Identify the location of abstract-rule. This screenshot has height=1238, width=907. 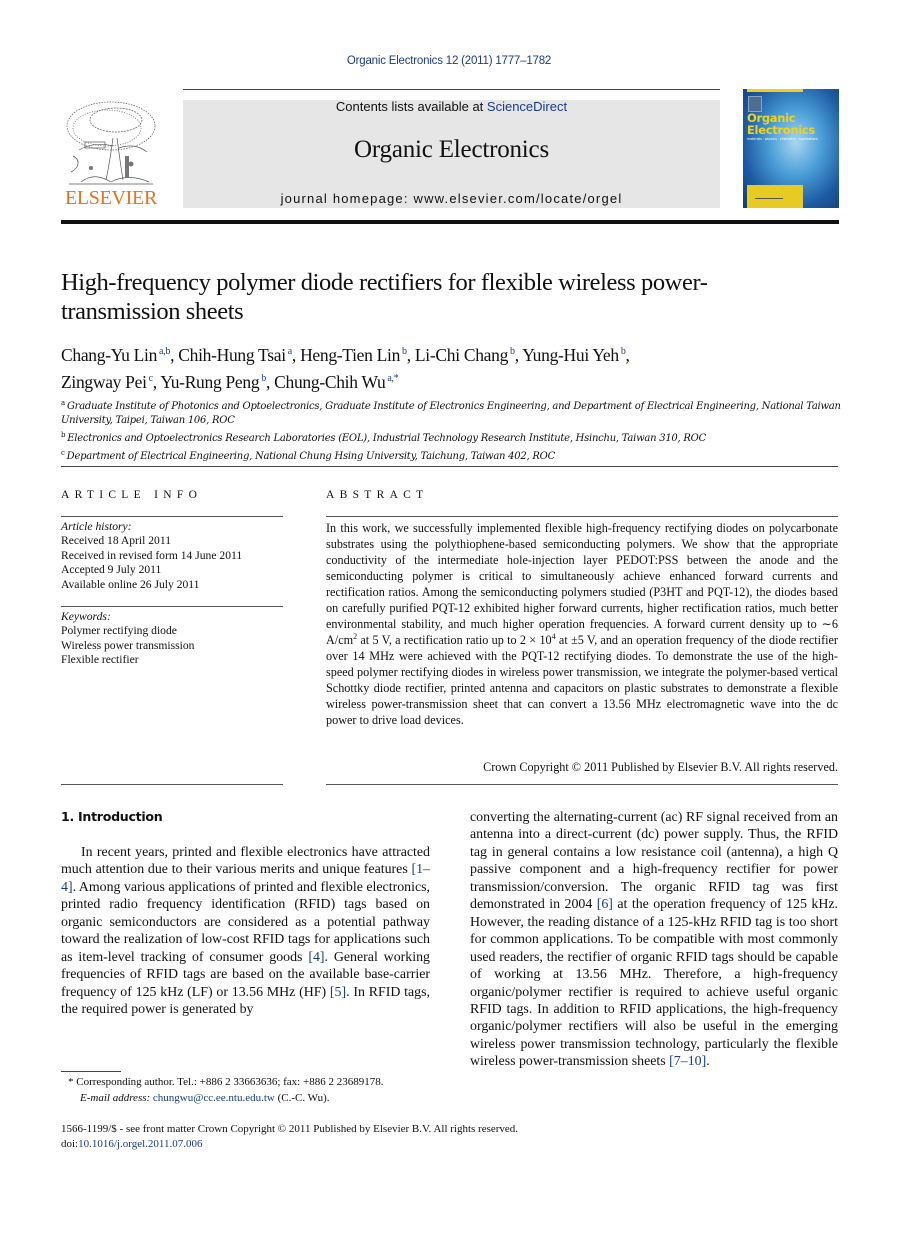
(582, 516).